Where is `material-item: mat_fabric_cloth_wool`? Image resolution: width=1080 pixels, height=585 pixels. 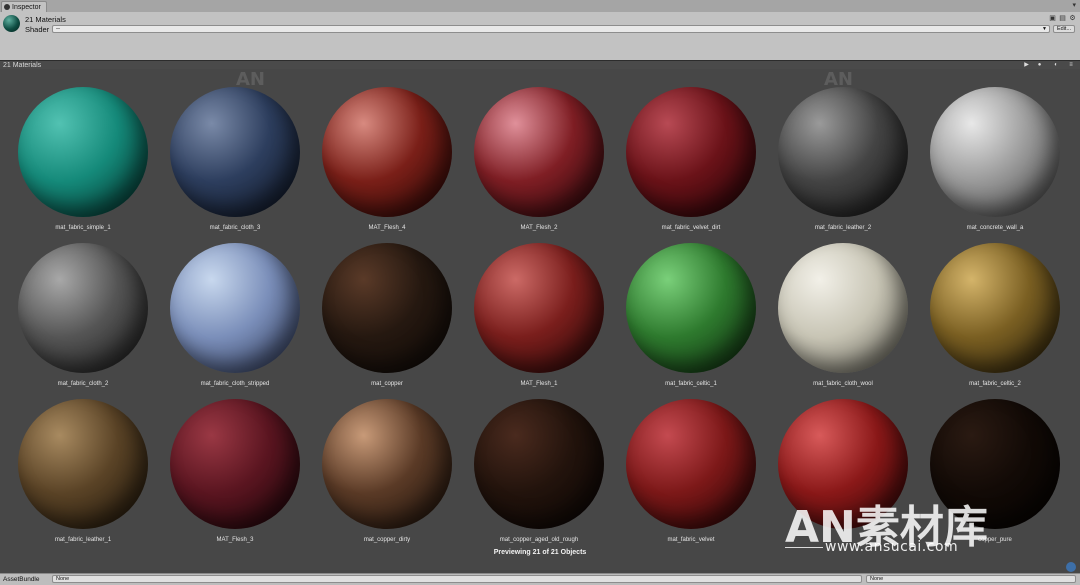 material-item: mat_fabric_cloth_wool is located at coordinates (843, 321).